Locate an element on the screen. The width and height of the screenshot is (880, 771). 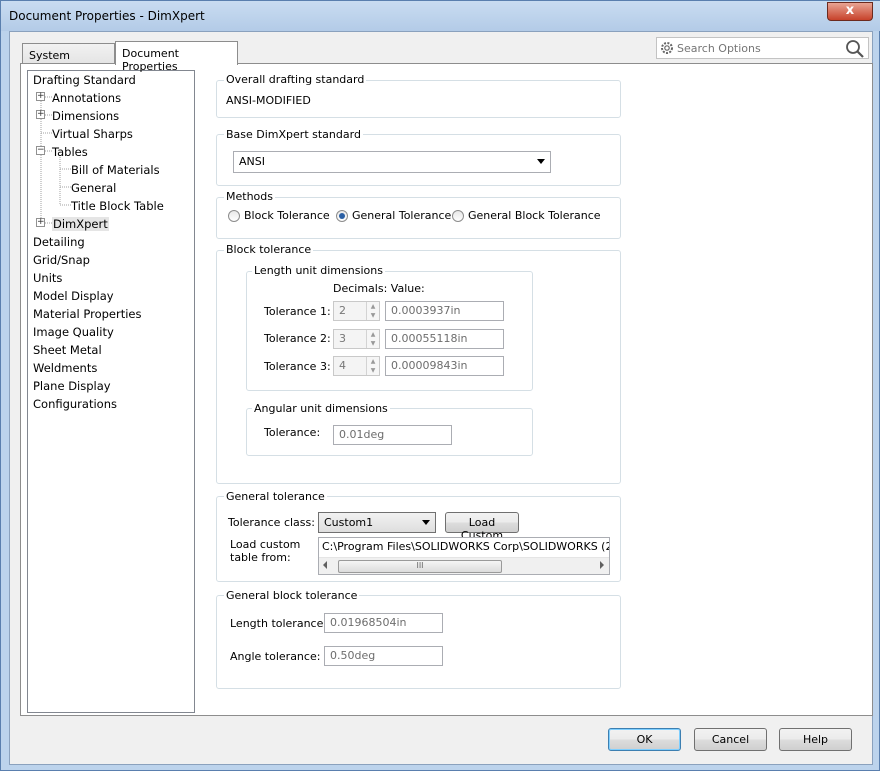
radio-general-block-tolerance is located at coordinates (458, 216).